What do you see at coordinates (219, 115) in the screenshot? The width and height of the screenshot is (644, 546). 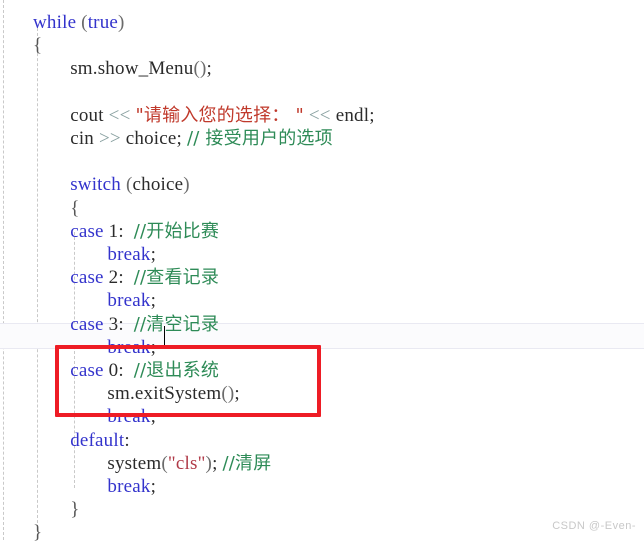 I see `code-token-strcn: "请输入您的选择： "` at bounding box center [219, 115].